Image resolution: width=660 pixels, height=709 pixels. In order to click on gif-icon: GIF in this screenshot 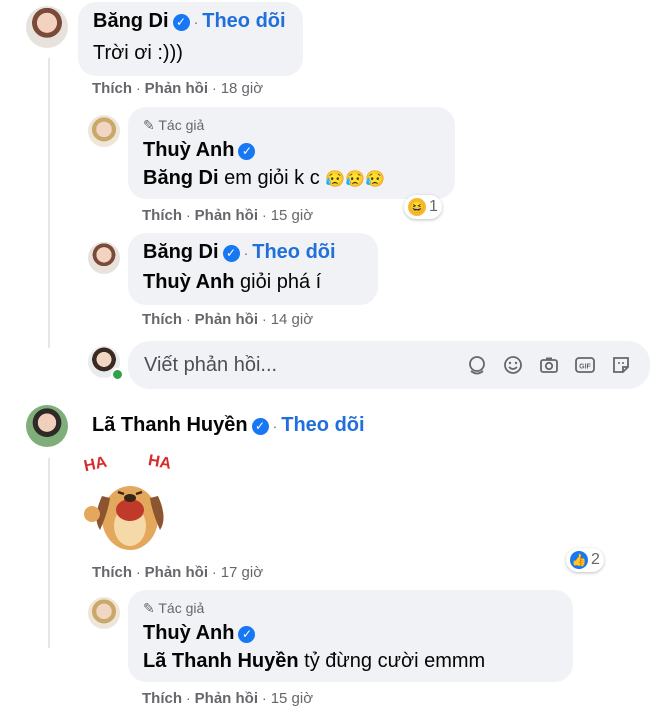, I will do `click(585, 365)`.